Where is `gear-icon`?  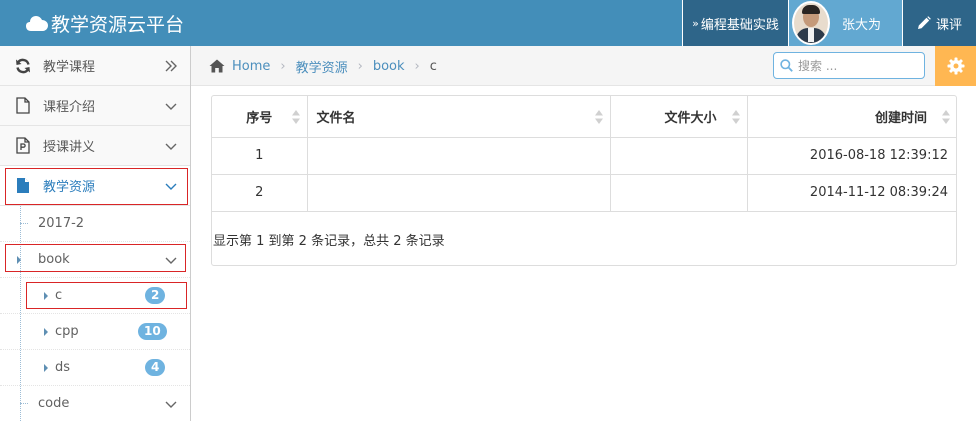
gear-icon is located at coordinates (955, 66).